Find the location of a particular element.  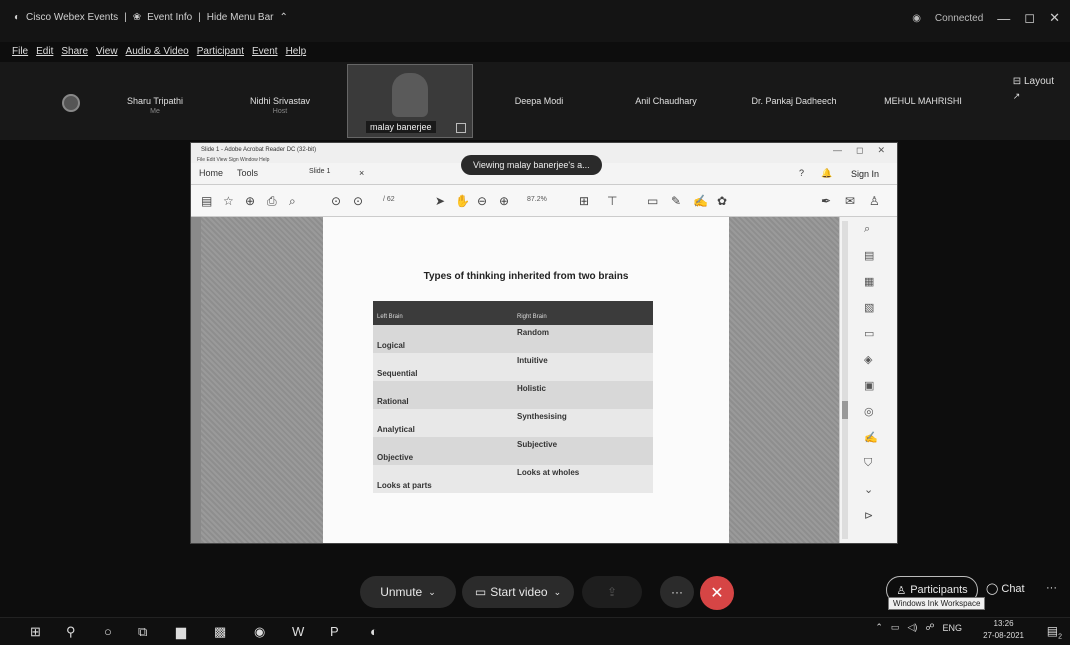

add-user-icon: ♙ is located at coordinates (874, 201).